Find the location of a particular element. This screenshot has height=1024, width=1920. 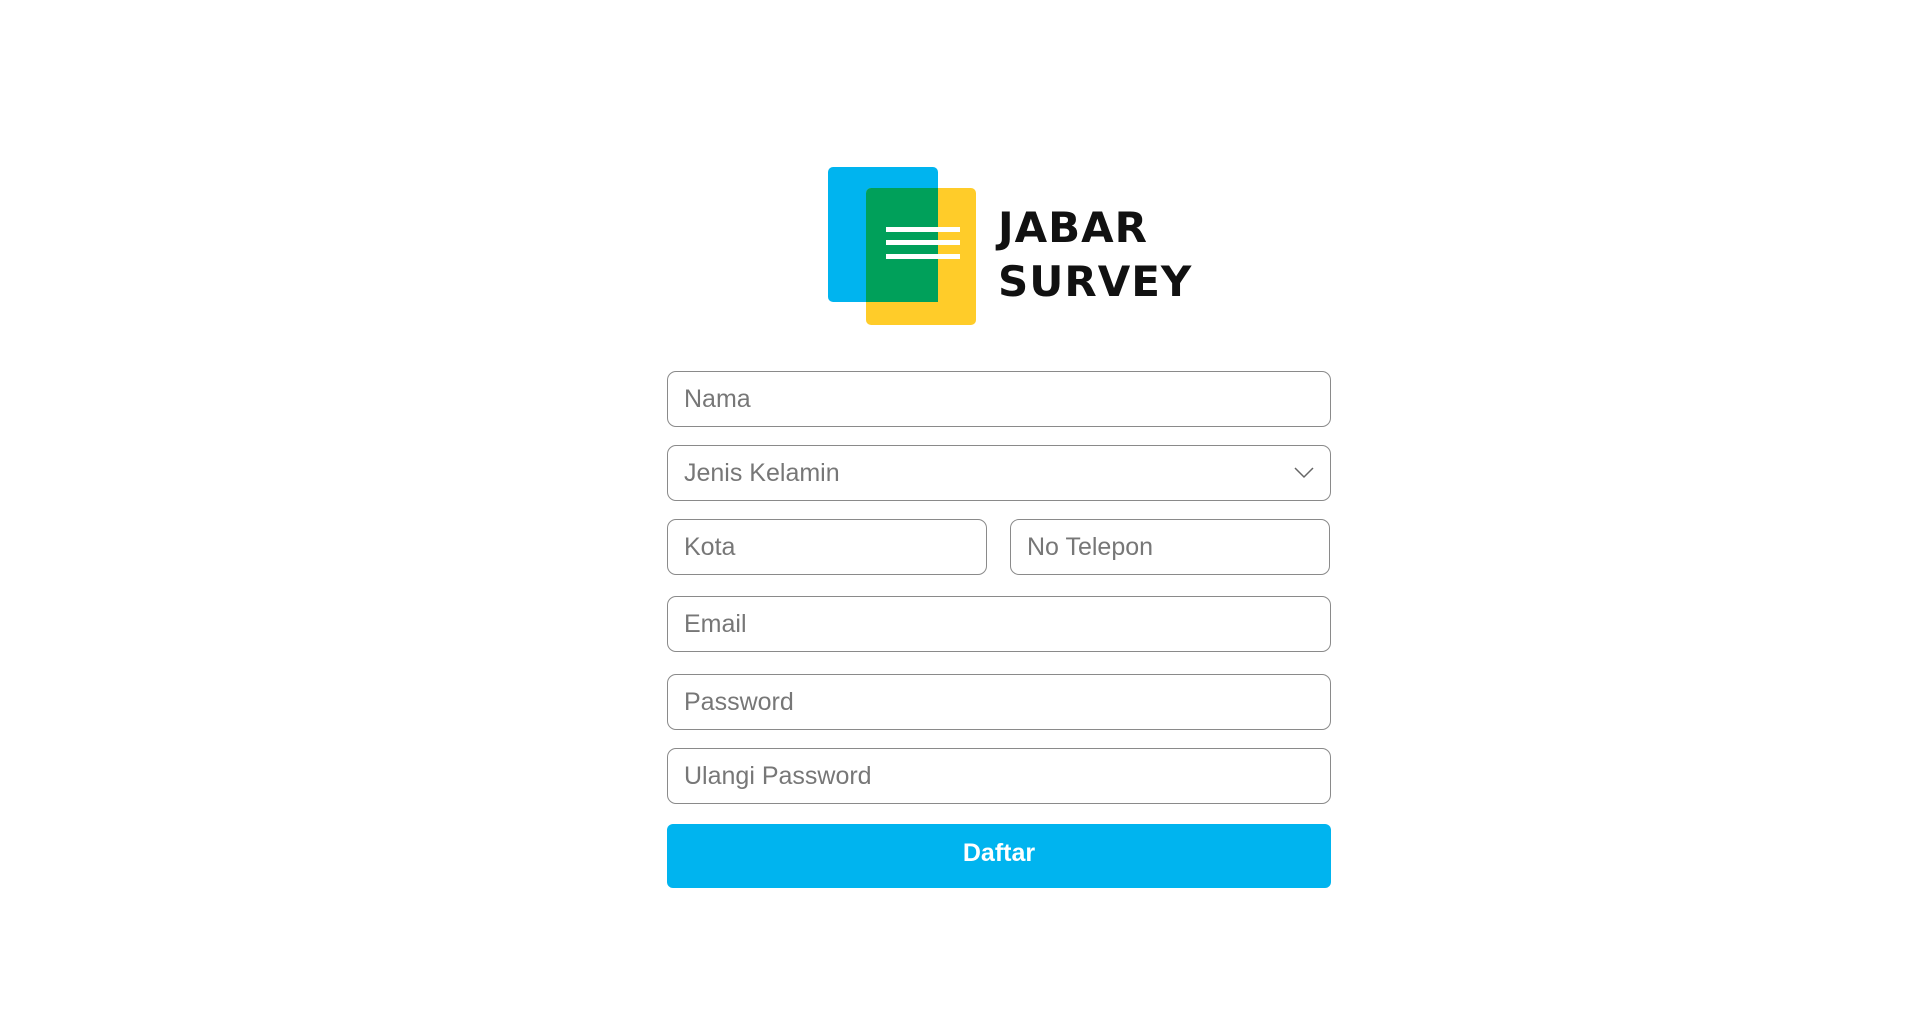

name-field is located at coordinates (999, 399).